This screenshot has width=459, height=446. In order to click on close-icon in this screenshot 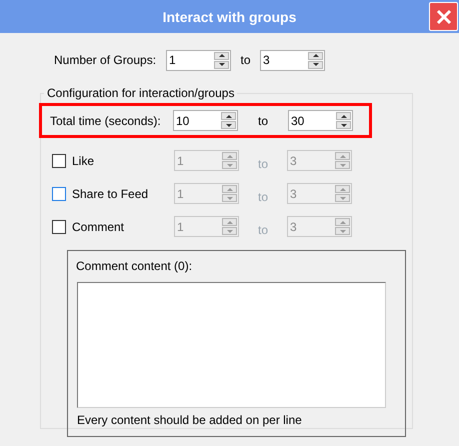, I will do `click(444, 16)`.